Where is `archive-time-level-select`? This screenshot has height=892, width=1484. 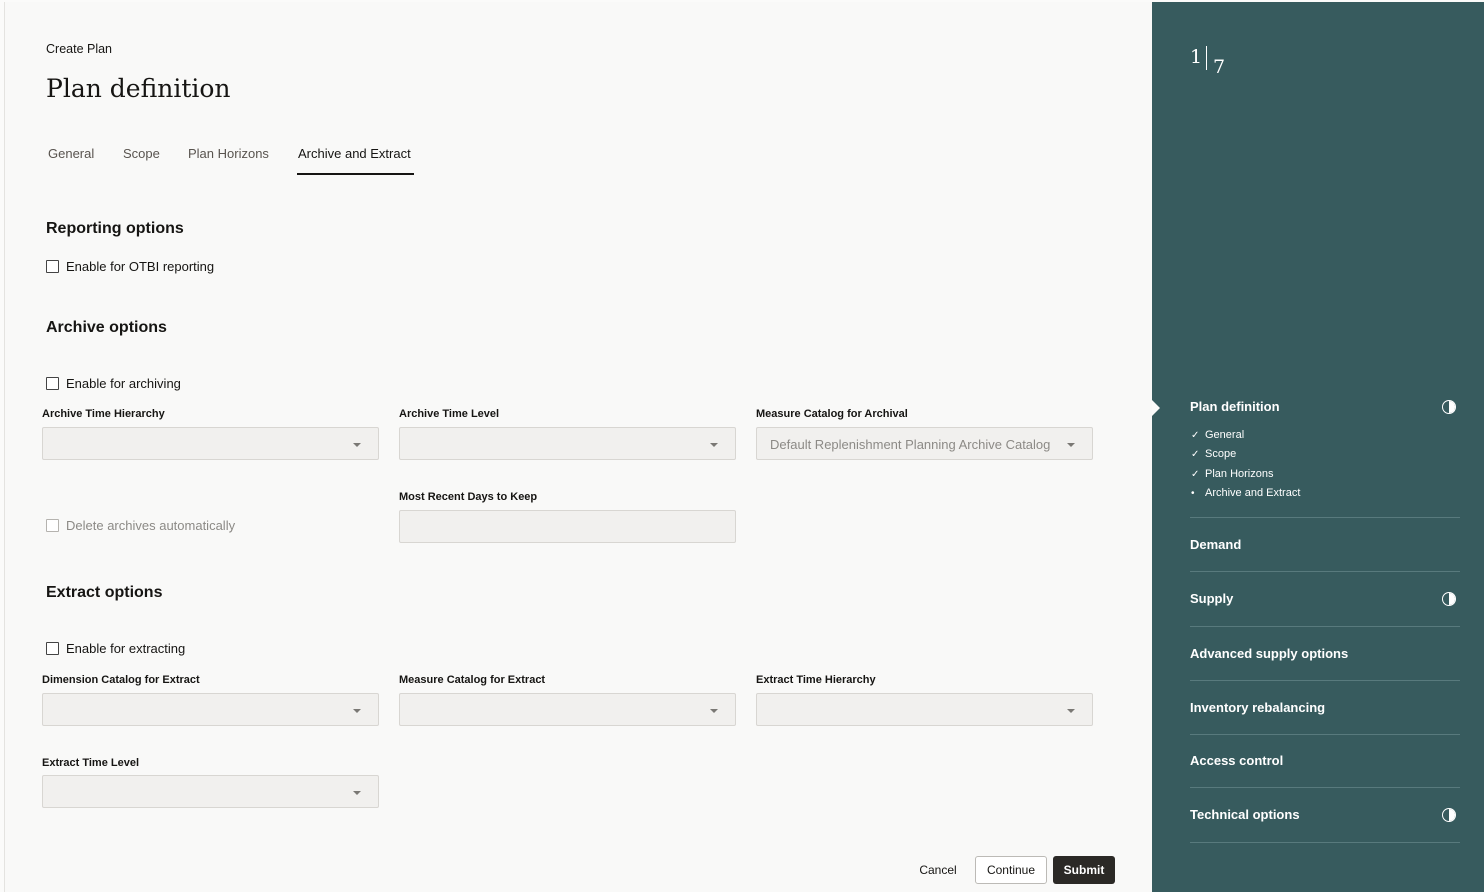 archive-time-level-select is located at coordinates (567, 443).